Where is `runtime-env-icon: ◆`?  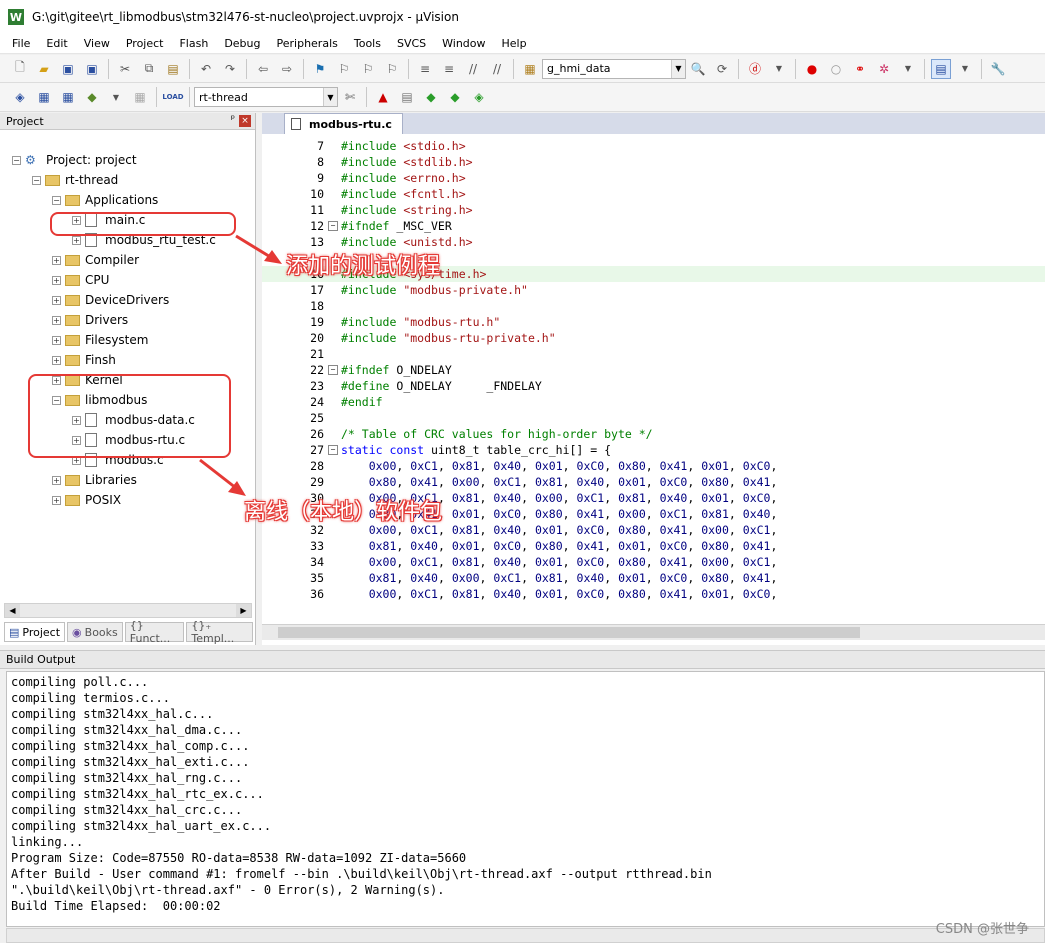
runtime-env-icon: ◆ is located at coordinates (455, 97).